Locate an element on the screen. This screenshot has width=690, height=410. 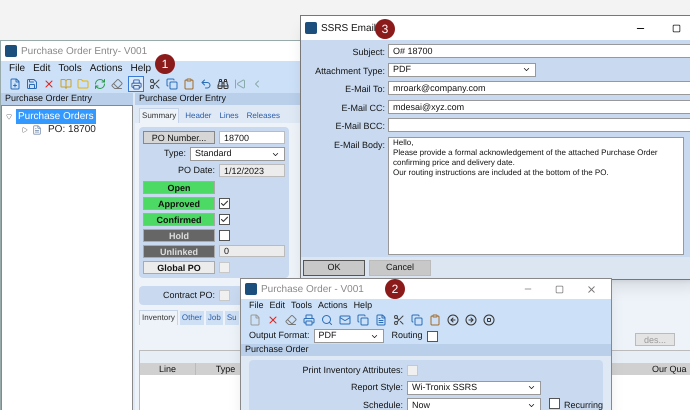
email-icon is located at coordinates (345, 320).